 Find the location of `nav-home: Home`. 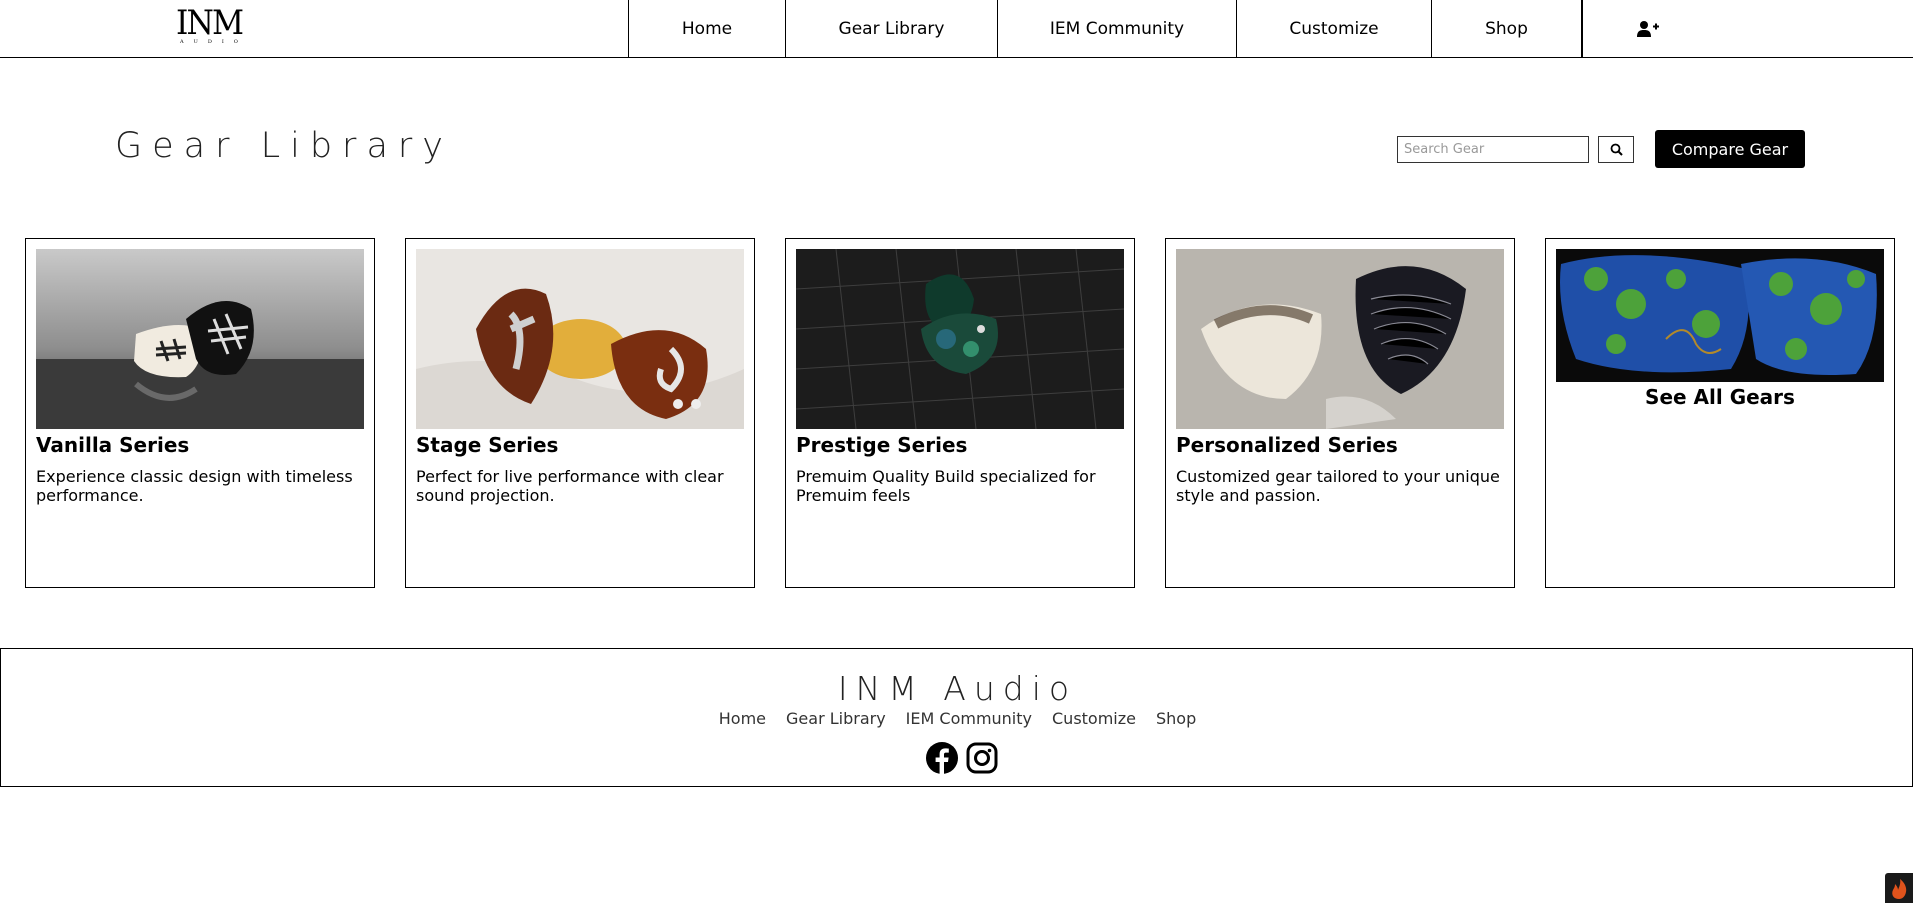

nav-home: Home is located at coordinates (706, 28).